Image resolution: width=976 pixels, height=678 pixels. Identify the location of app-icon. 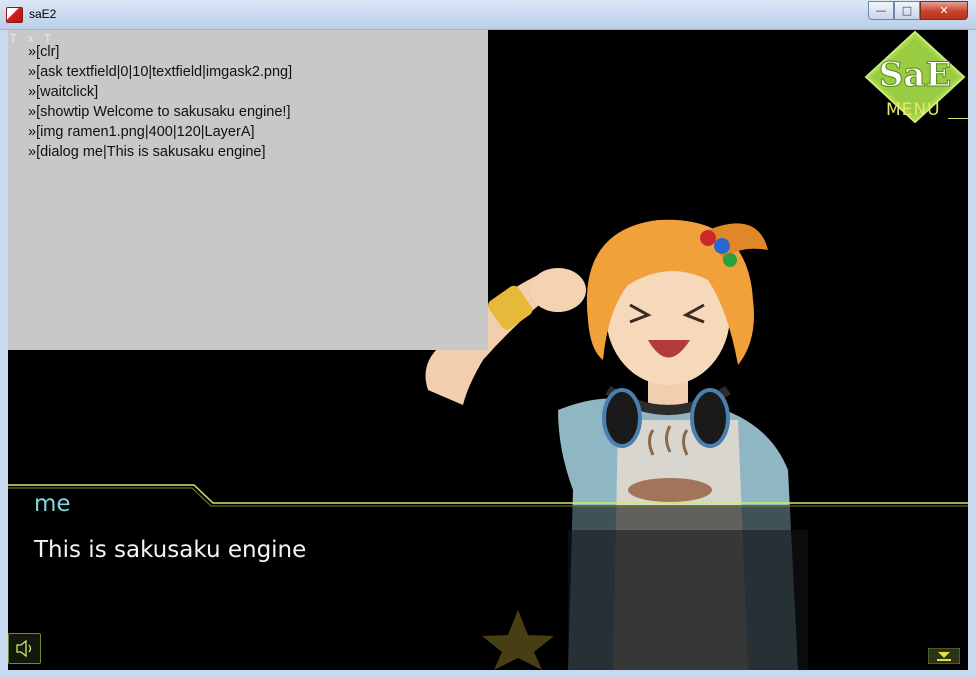
(14, 15).